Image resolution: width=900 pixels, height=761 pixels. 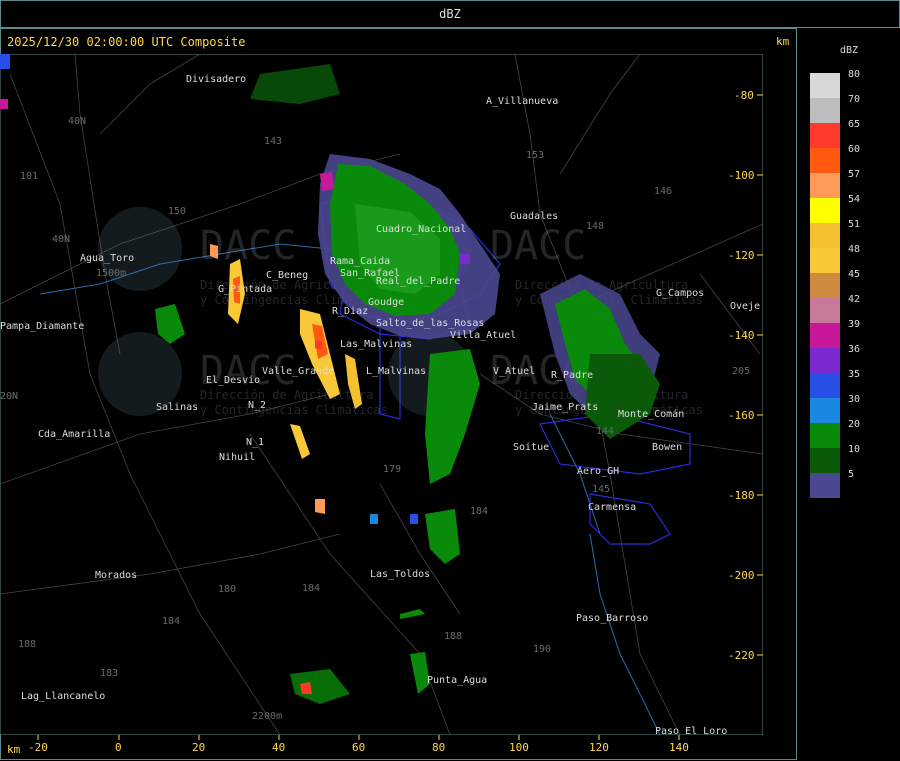 I want to click on product-title: dBZ, so click(x=450, y=14).